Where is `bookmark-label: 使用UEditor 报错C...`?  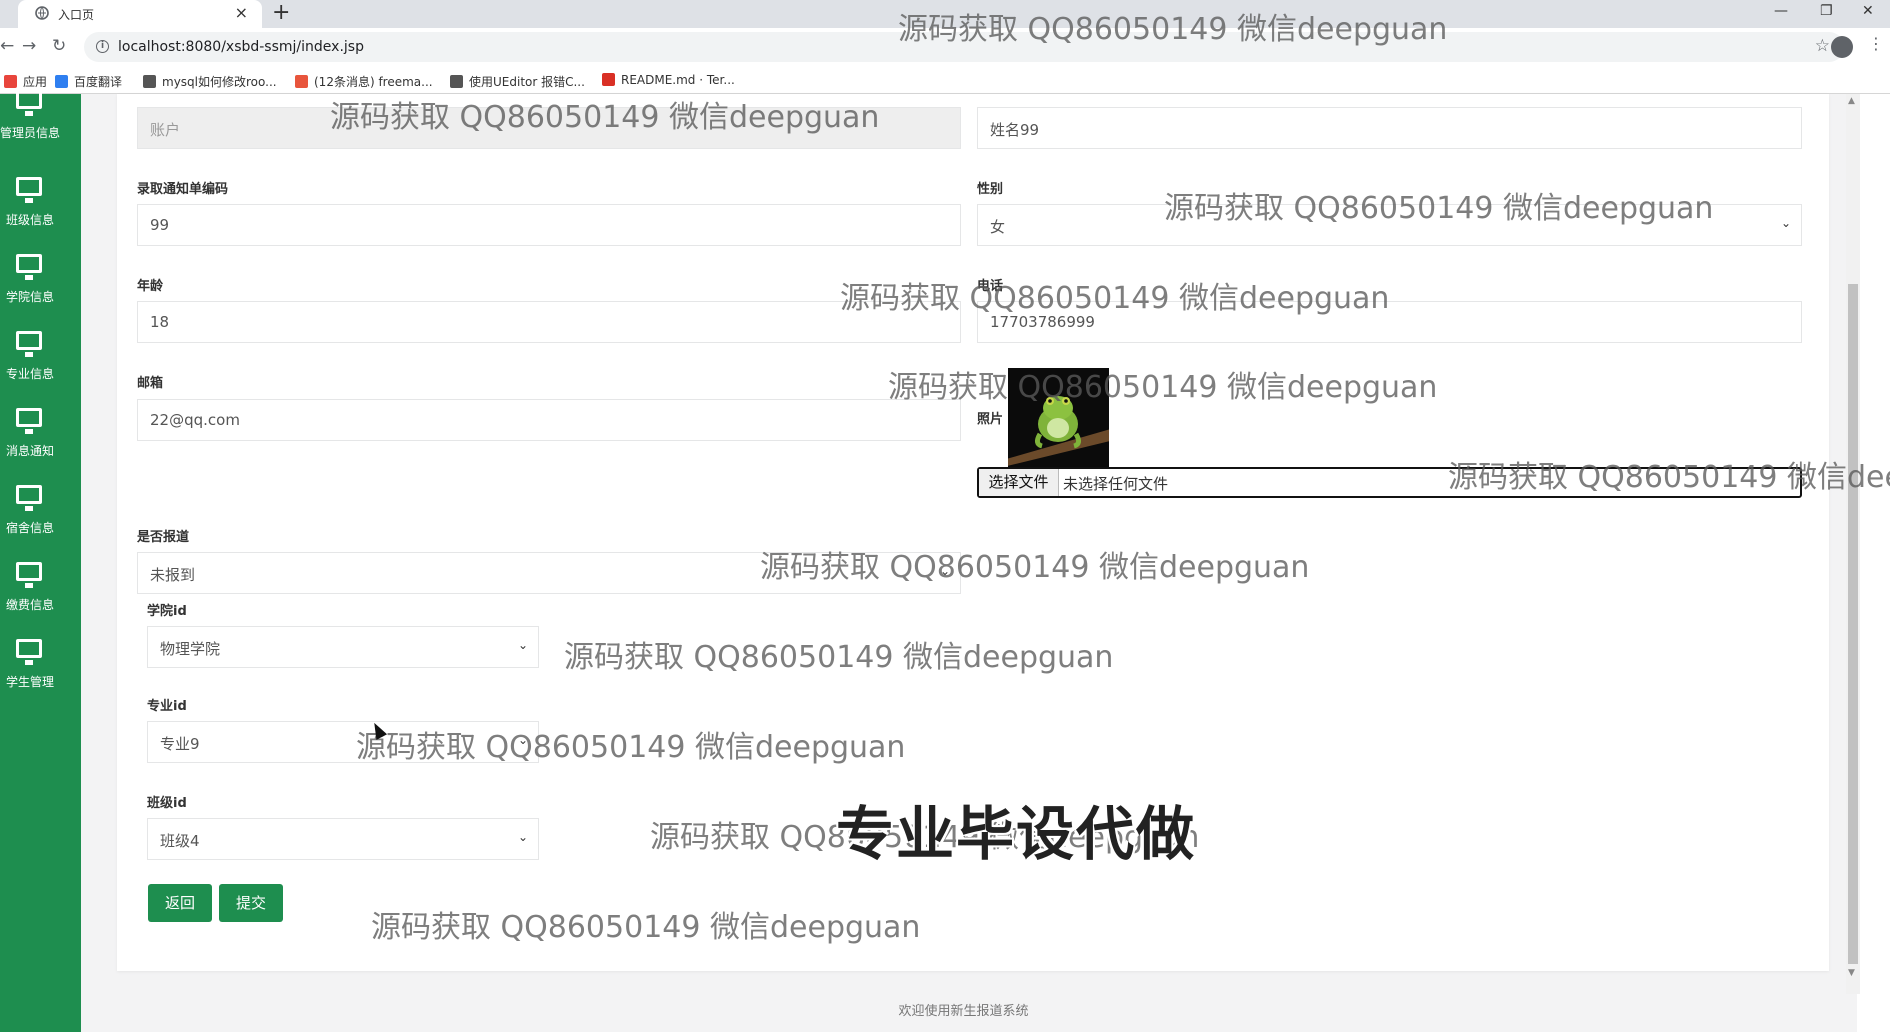 bookmark-label: 使用UEditor 报错C... is located at coordinates (527, 82).